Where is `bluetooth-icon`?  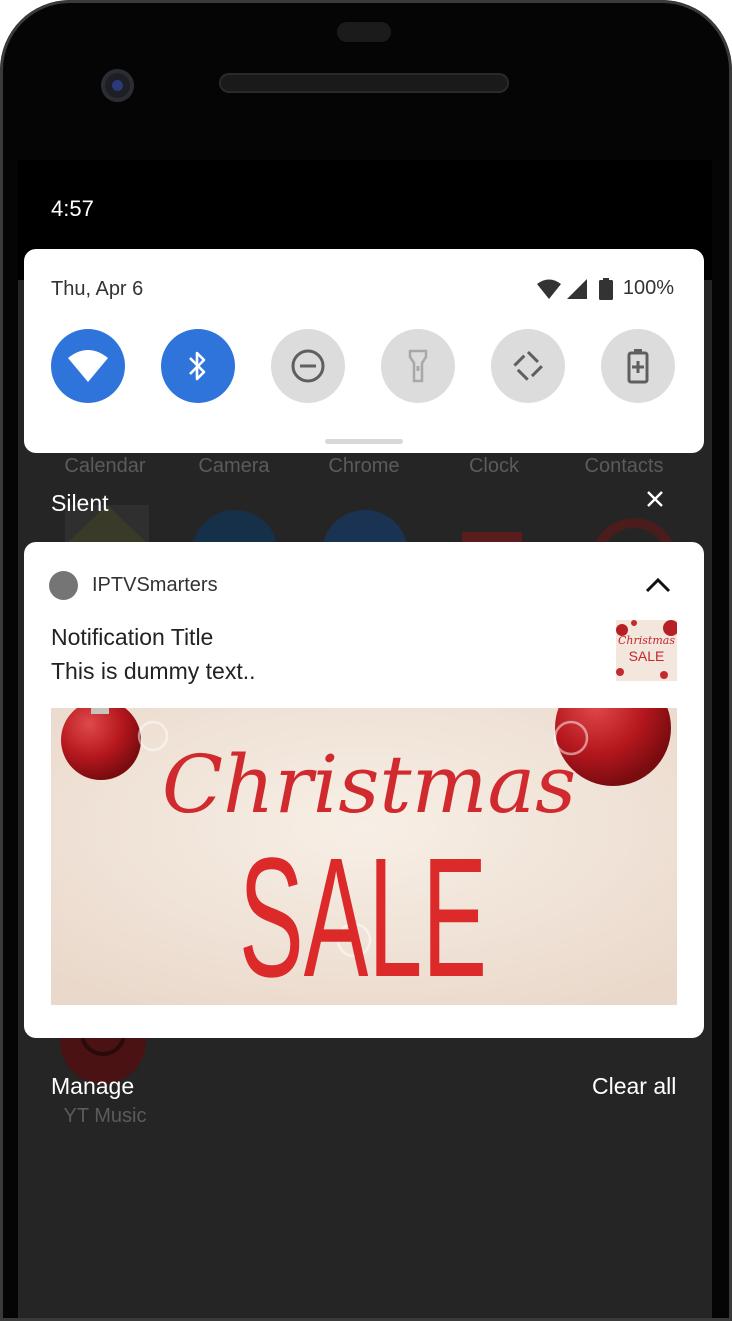 bluetooth-icon is located at coordinates (197, 366).